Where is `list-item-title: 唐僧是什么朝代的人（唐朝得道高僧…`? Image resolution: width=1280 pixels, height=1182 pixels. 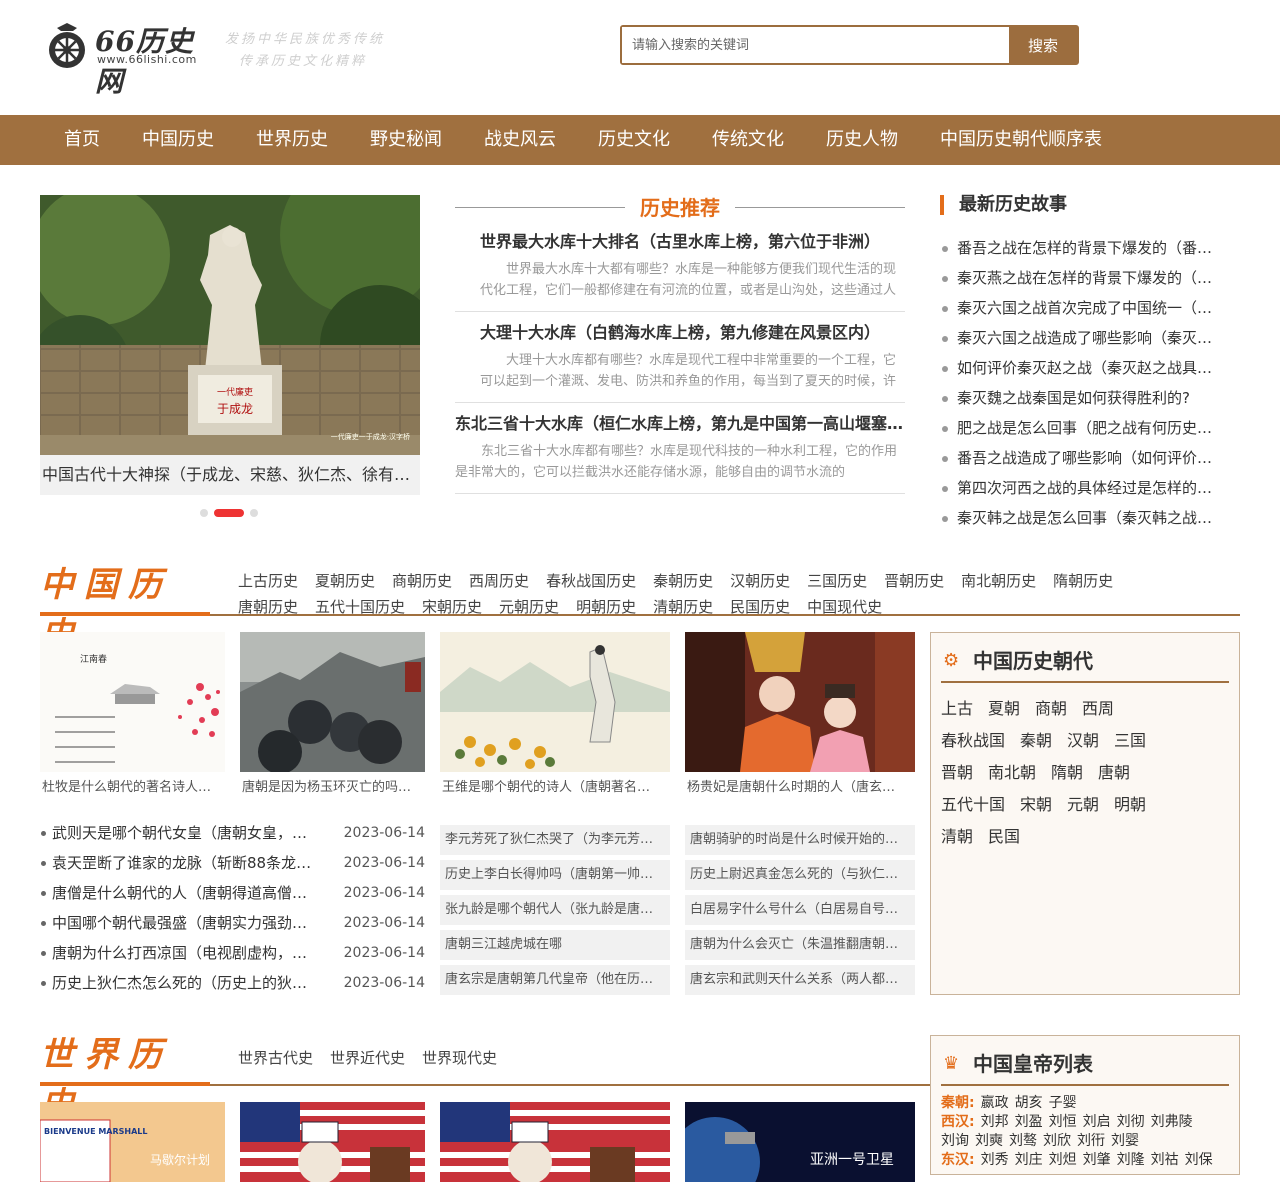
list-item-title: 唐僧是什么朝代的人（唐朝得道高僧… is located at coordinates (188, 893).